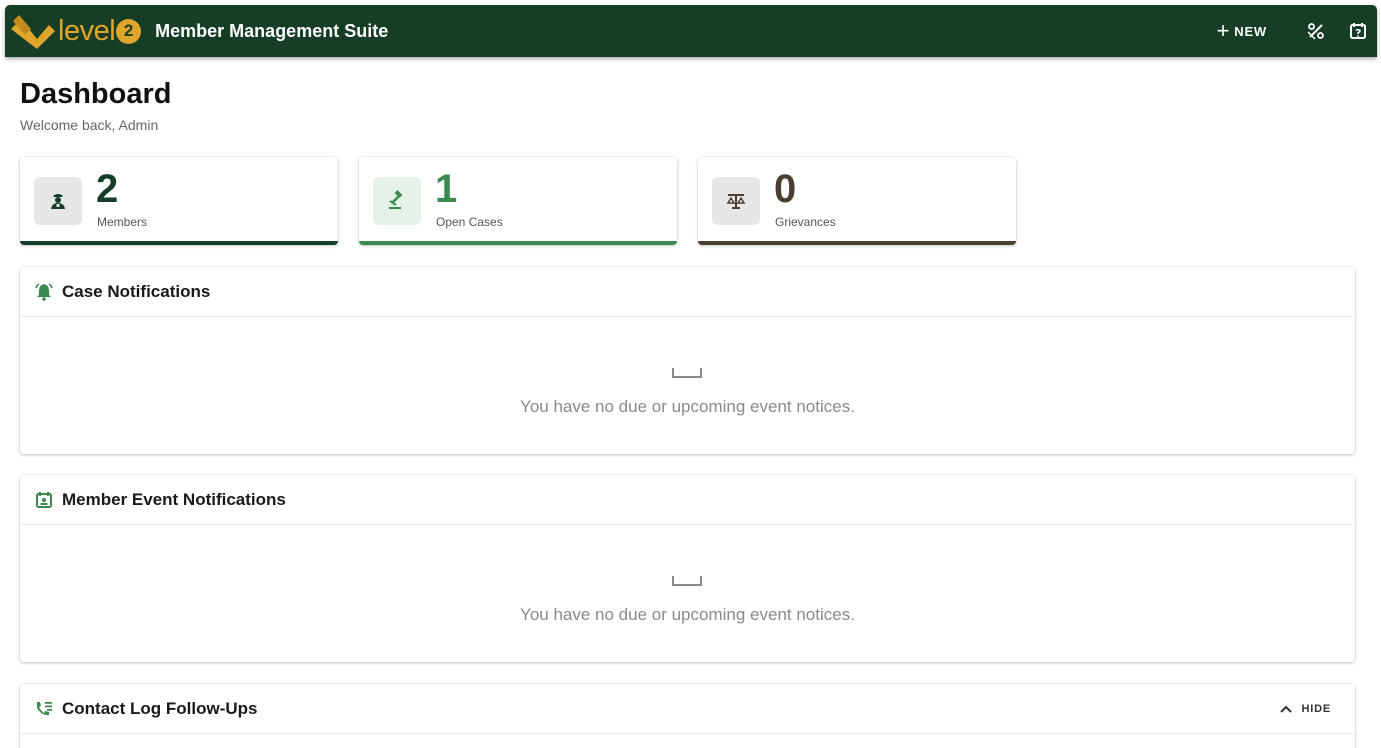  What do you see at coordinates (687, 500) in the screenshot?
I see `panel-header: Member Event Notifications` at bounding box center [687, 500].